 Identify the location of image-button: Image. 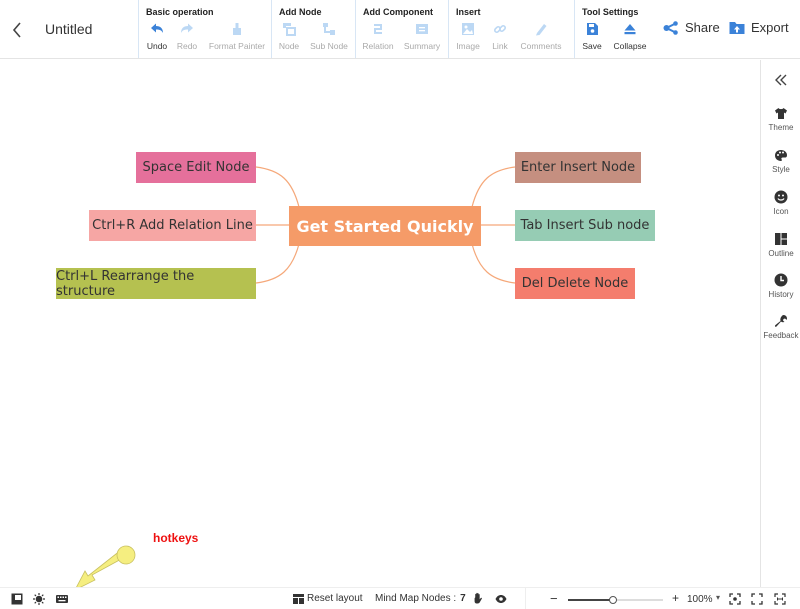
(468, 36).